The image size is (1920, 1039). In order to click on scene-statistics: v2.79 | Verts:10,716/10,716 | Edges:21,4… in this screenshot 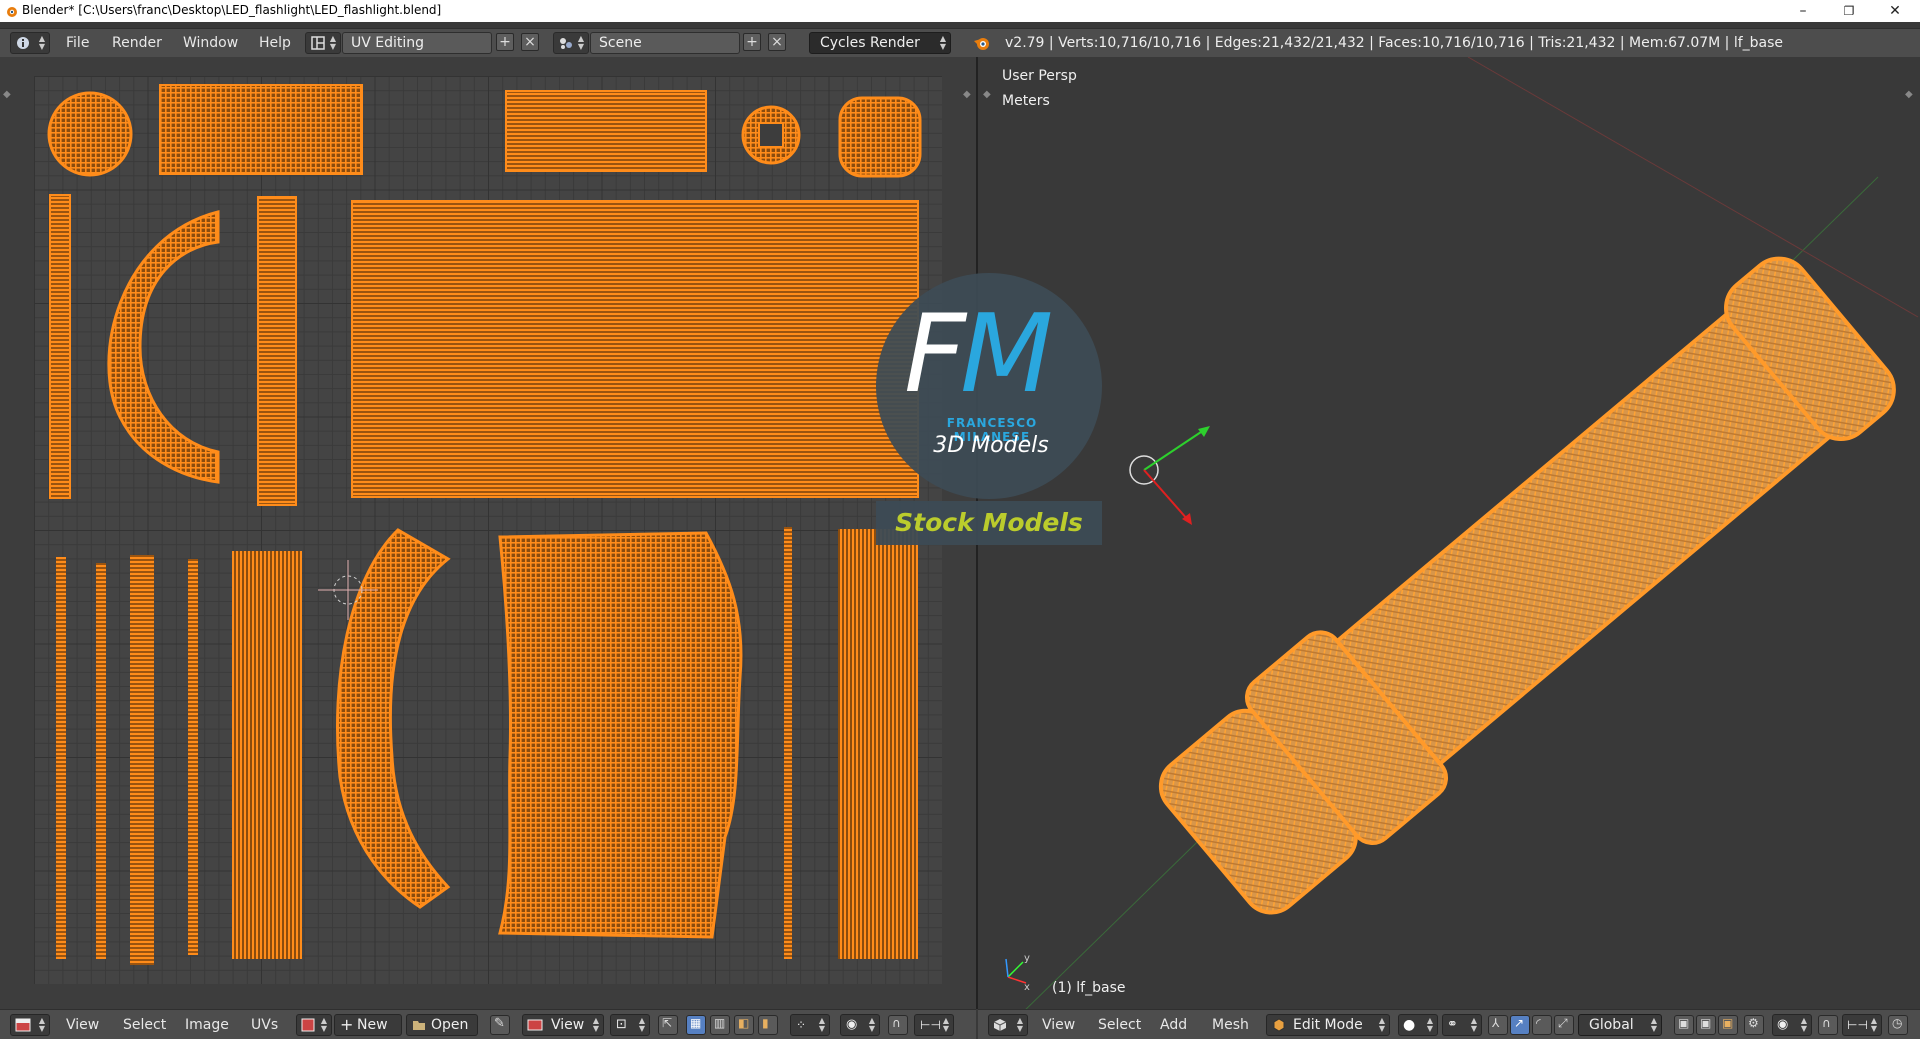, I will do `click(1394, 43)`.